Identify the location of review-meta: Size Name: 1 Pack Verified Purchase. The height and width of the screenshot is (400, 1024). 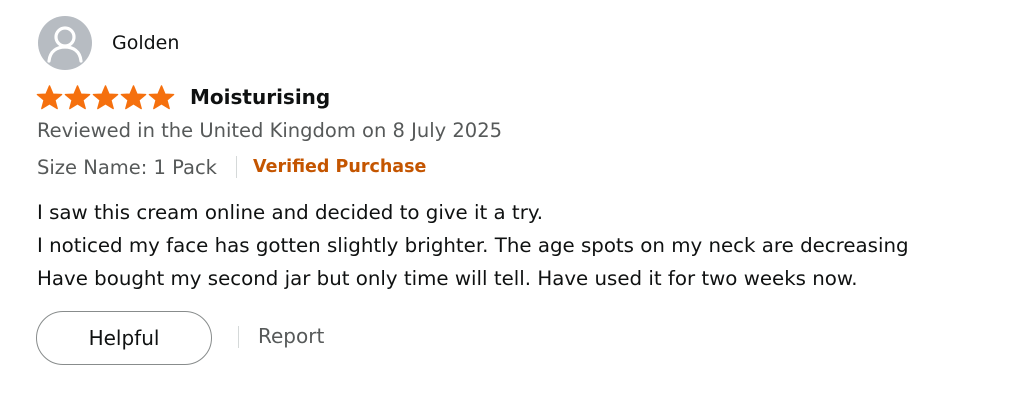
(231, 167).